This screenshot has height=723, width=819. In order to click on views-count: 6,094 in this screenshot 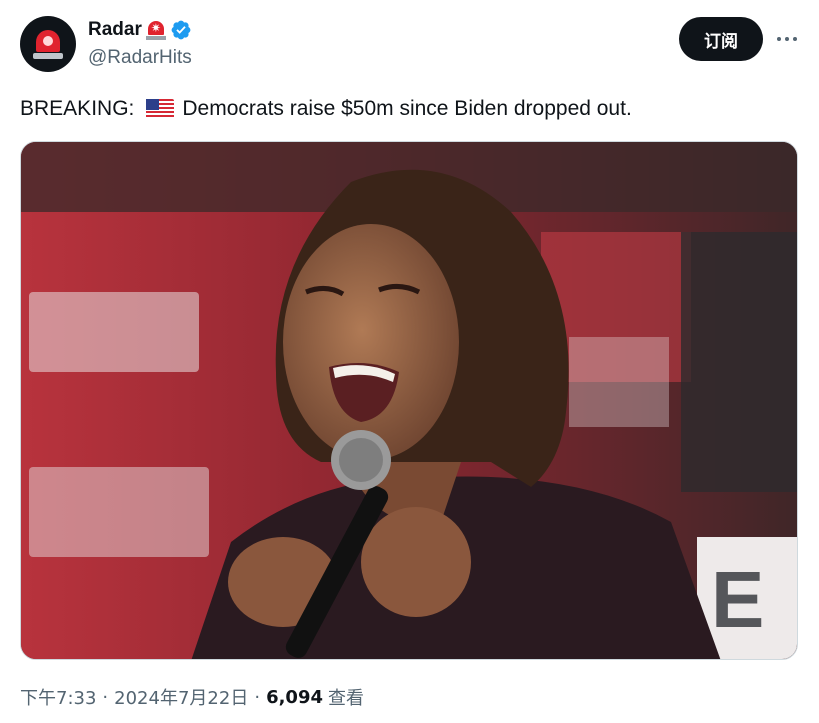, I will do `click(294, 697)`.